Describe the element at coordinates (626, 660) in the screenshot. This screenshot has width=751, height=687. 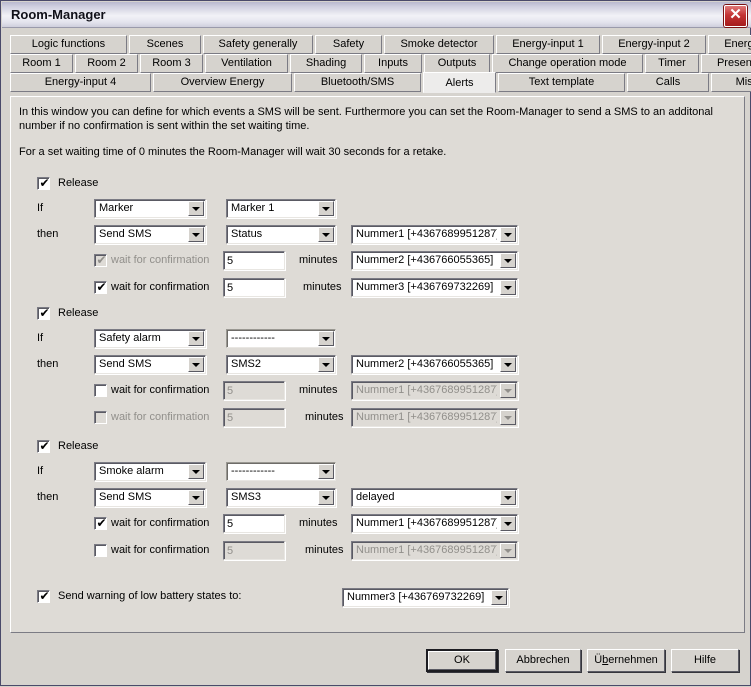
I see `apply-button: Übernehmen` at that location.